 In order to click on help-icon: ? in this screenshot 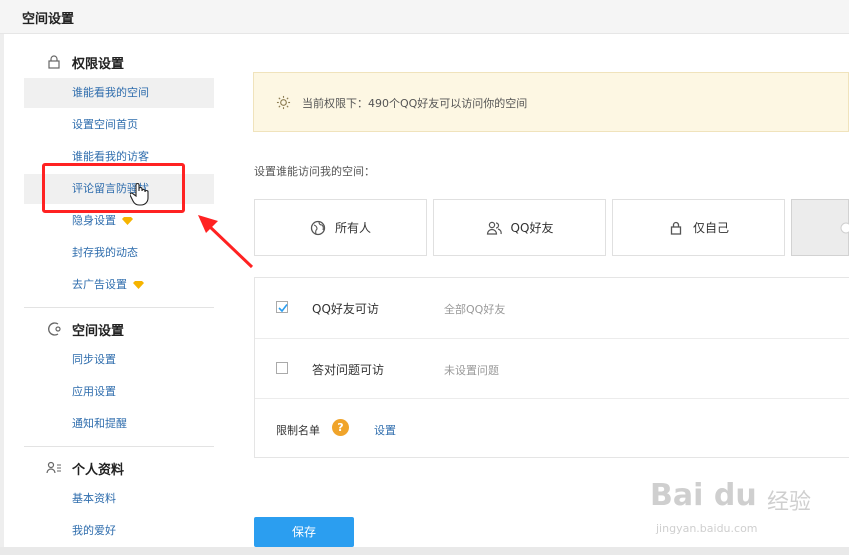, I will do `click(340, 427)`.